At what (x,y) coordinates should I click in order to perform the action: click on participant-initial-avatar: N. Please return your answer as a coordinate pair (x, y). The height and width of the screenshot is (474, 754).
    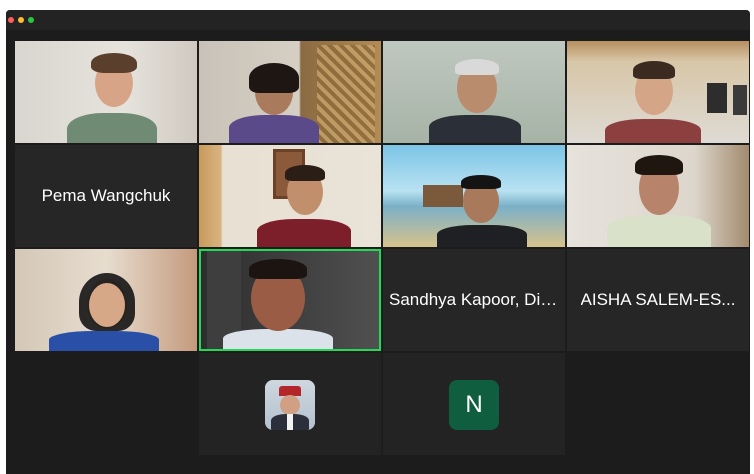
    Looking at the image, I should click on (474, 405).